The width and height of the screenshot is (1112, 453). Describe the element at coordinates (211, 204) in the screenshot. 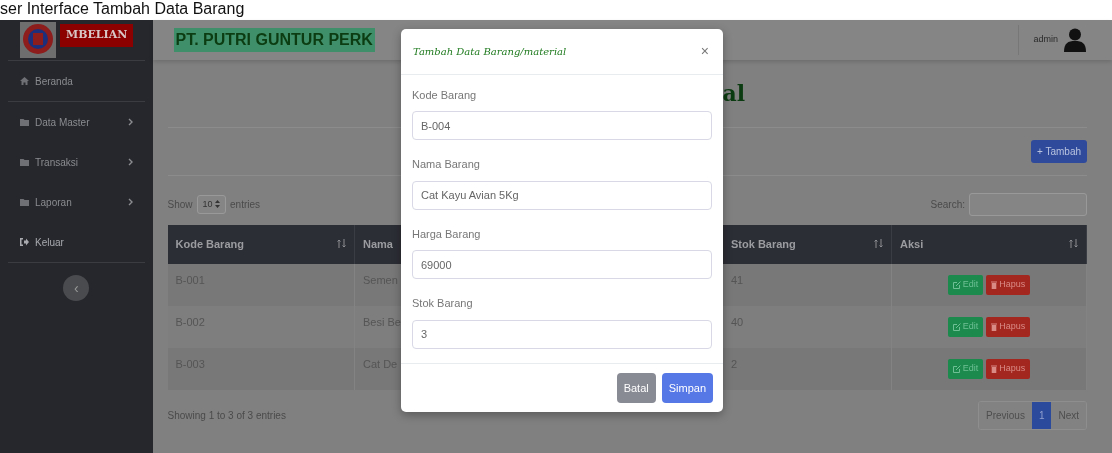

I see `entries-select: 10` at that location.